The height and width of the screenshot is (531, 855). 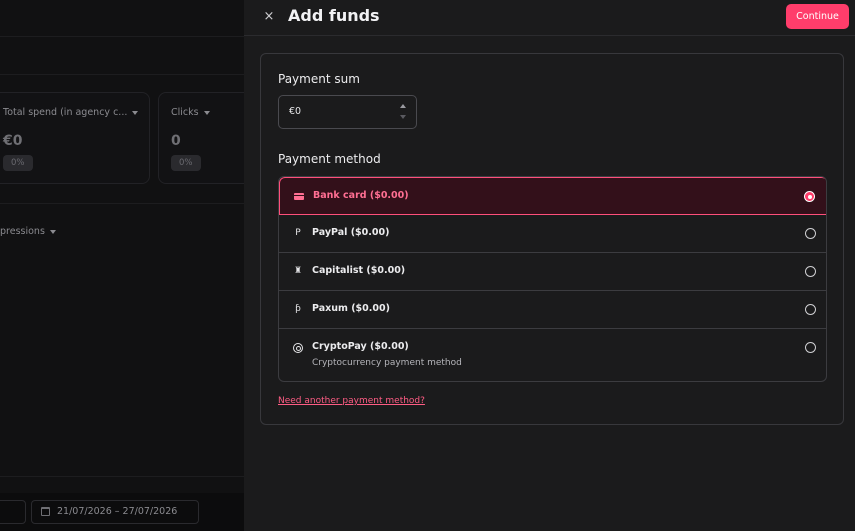 I want to click on payment-method-paypal: P PayPal ($0.00), so click(x=552, y=234).